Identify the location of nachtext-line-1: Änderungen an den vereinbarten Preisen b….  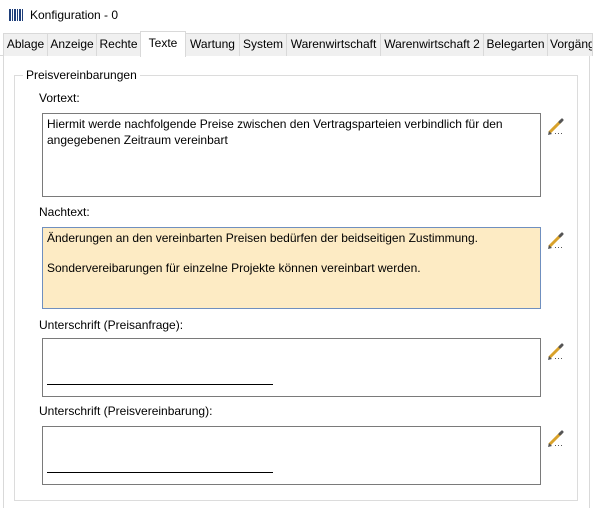
(262, 238).